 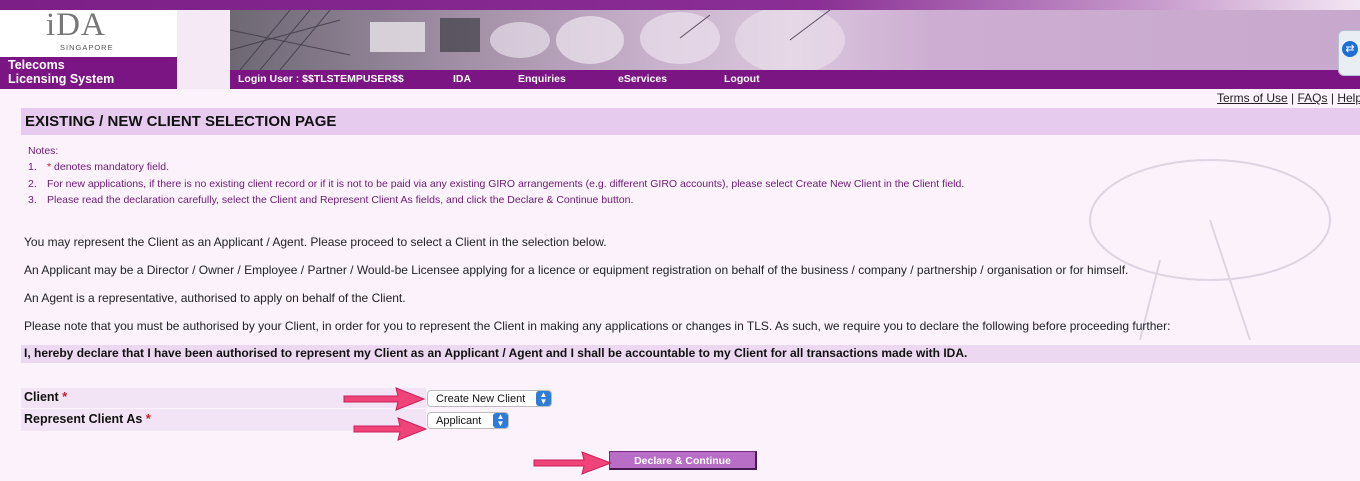 I want to click on note-number: 3., so click(x=32, y=199).